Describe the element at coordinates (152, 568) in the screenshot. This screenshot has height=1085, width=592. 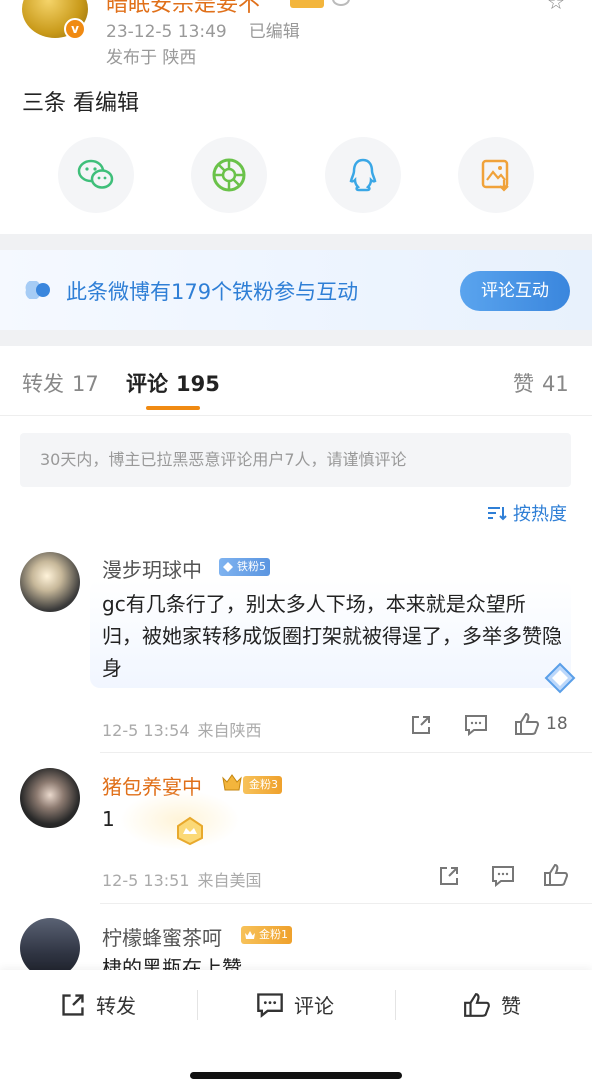
I see `commenter-name: 漫步玥球中` at that location.